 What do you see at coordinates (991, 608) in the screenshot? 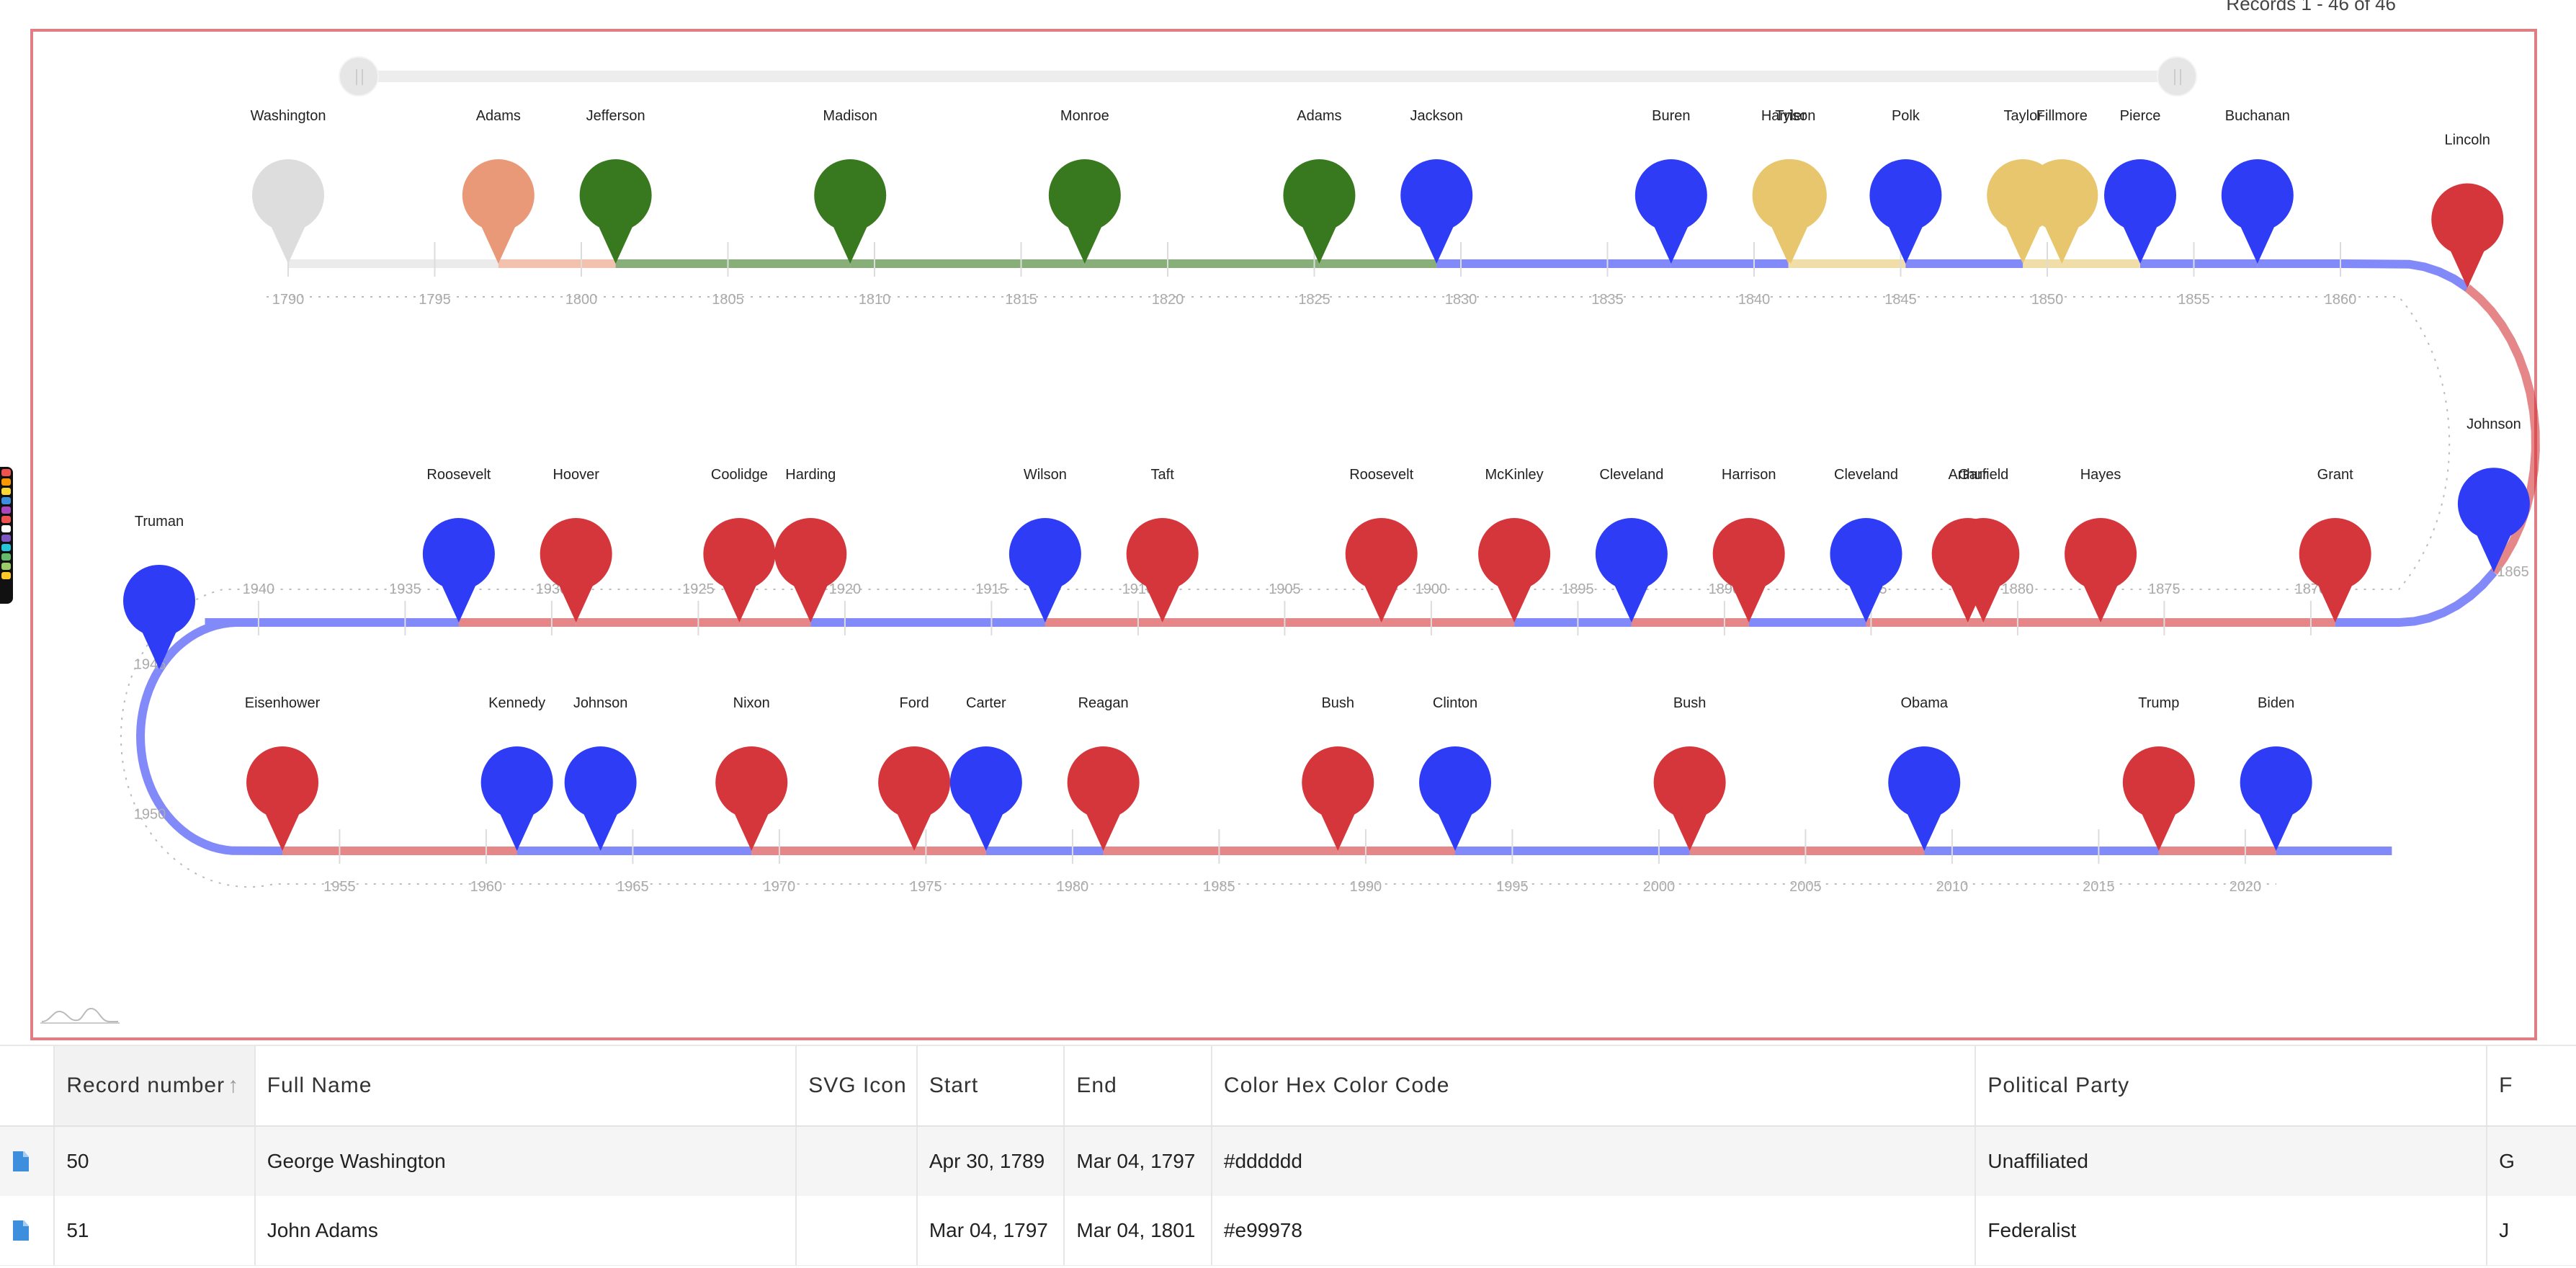
I see `axis-tick: 1915` at bounding box center [991, 608].